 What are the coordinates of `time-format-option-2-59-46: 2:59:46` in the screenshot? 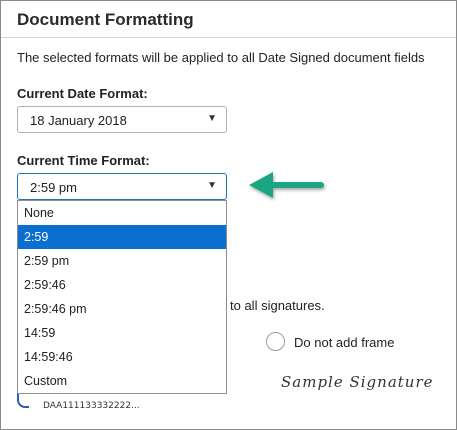 It's located at (122, 285).